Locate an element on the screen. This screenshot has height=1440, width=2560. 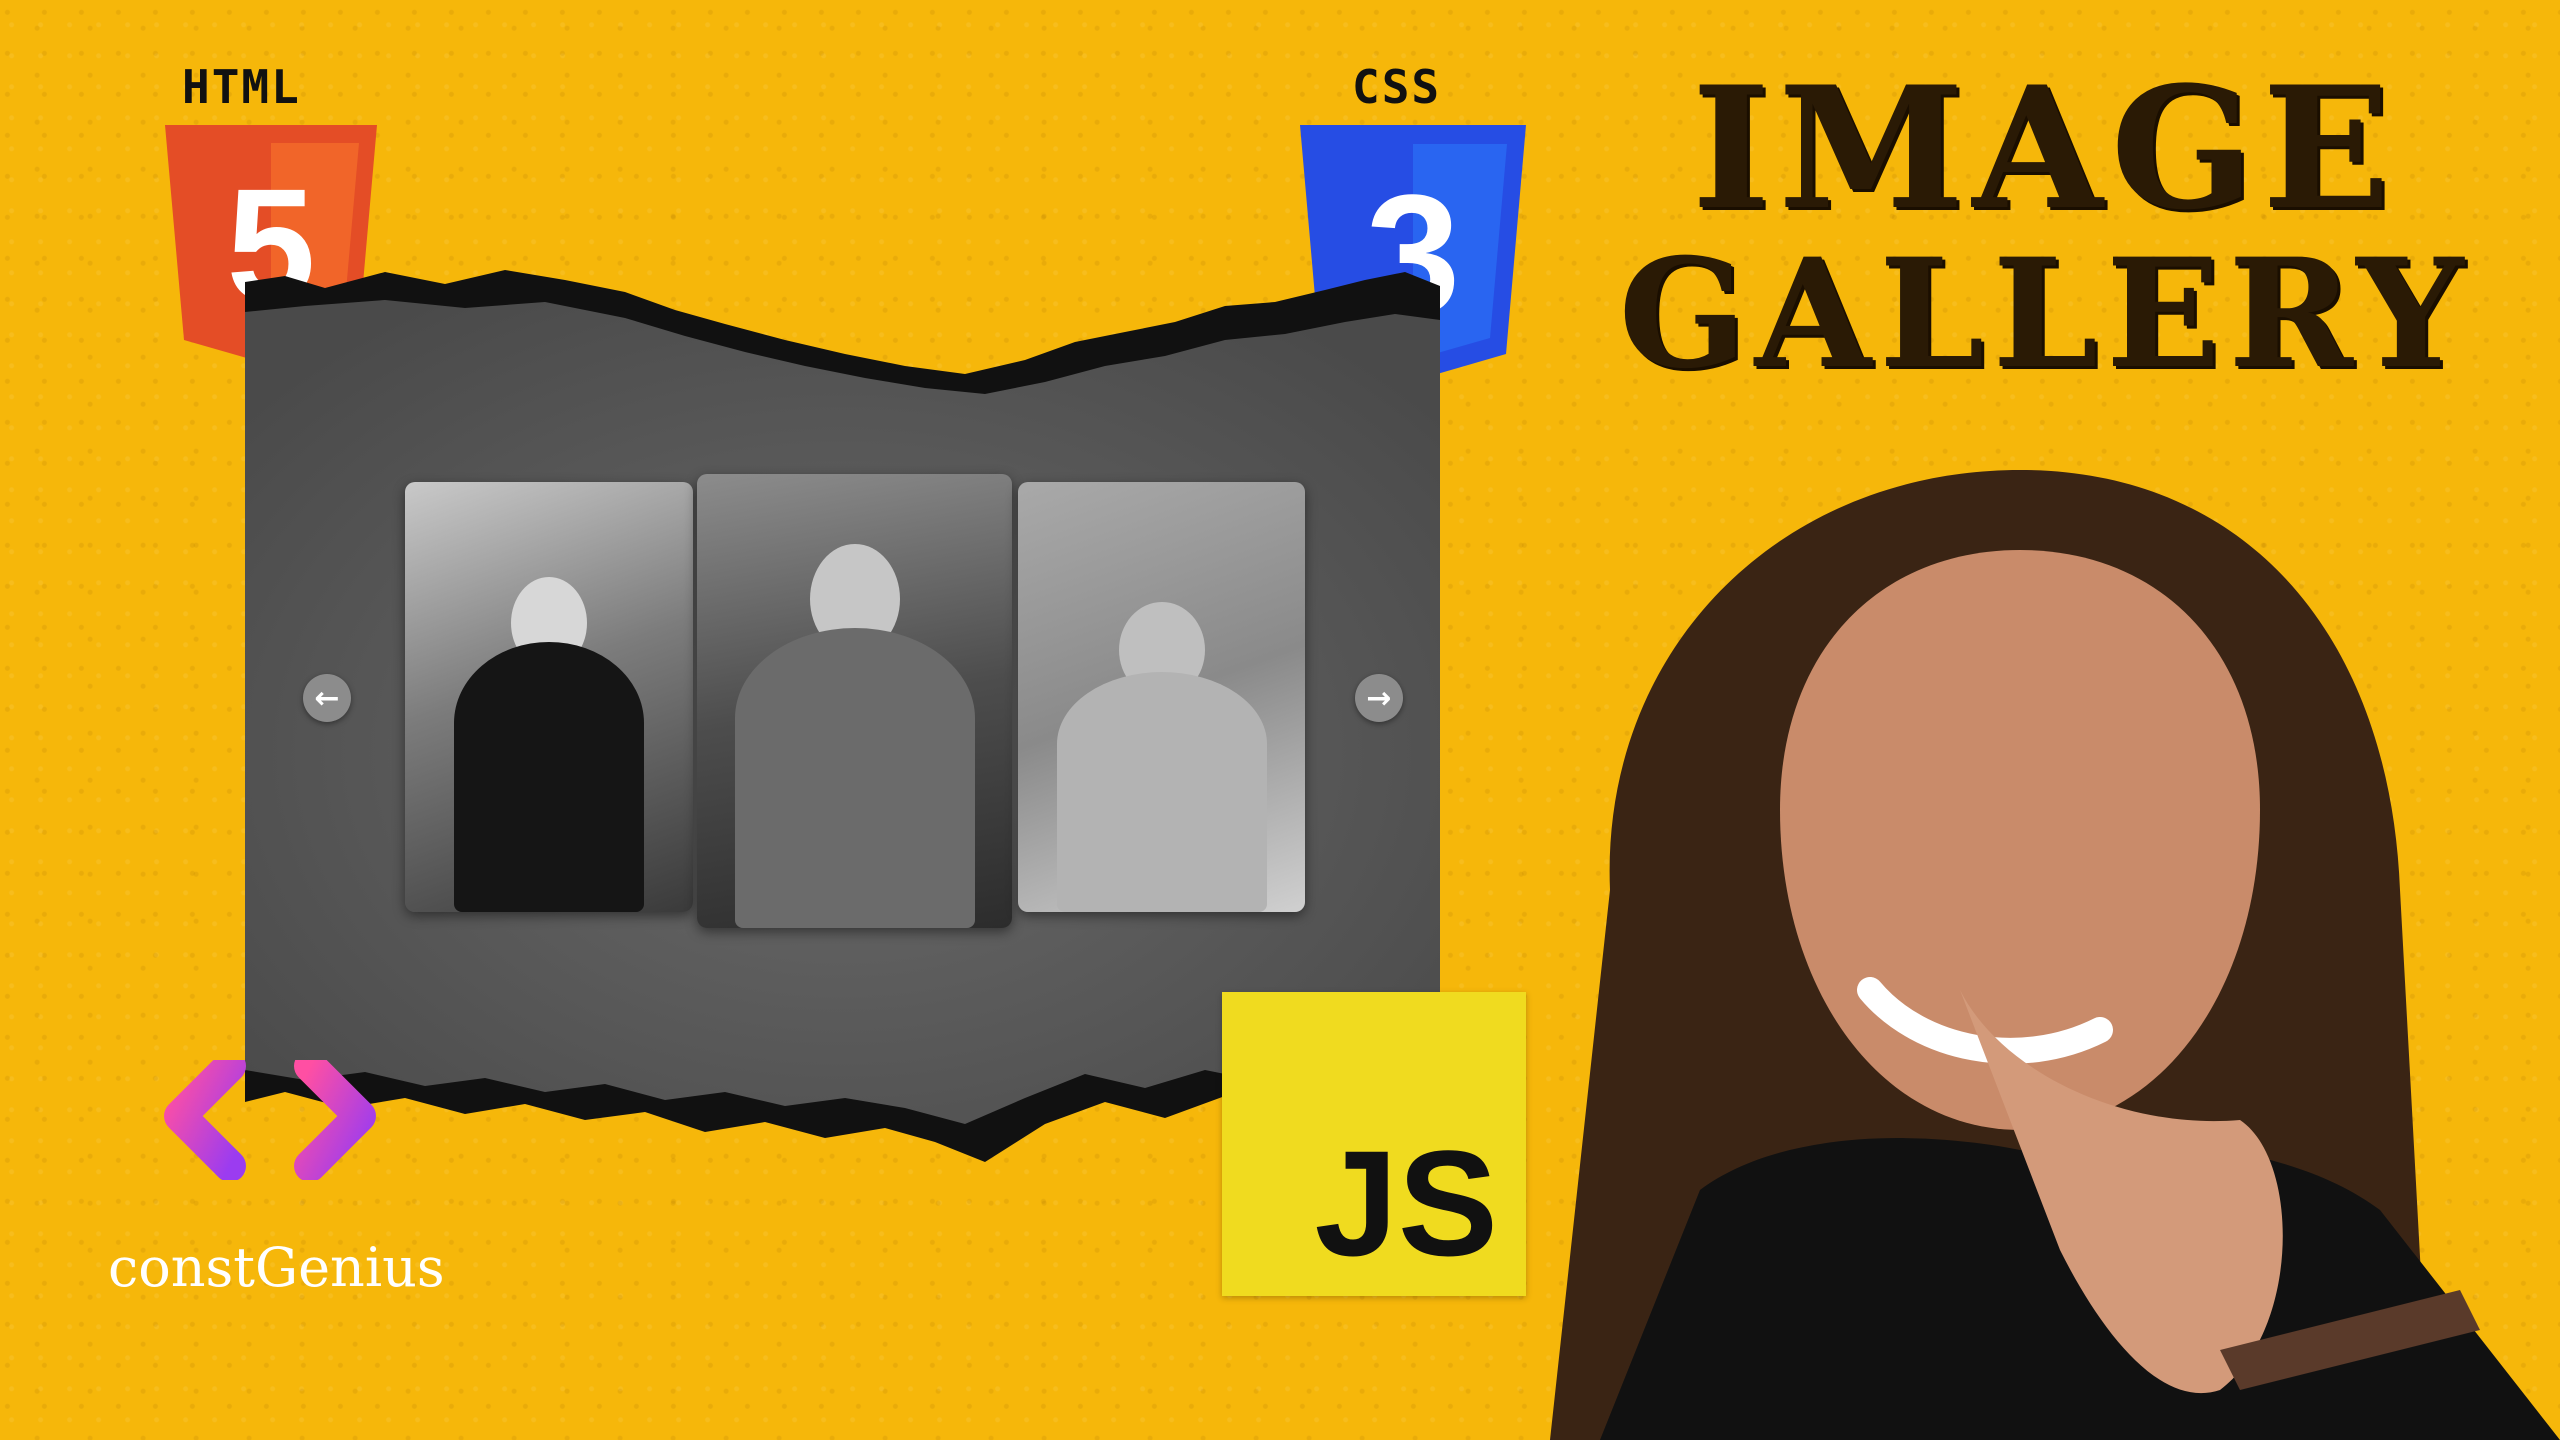
page-title: IMAGE GALLERY is located at coordinates (2045, 227).